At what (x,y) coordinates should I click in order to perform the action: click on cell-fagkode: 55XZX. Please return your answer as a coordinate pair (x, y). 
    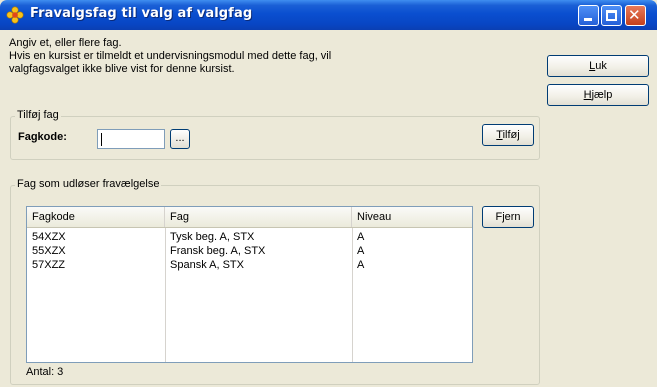
    Looking at the image, I should click on (49, 251).